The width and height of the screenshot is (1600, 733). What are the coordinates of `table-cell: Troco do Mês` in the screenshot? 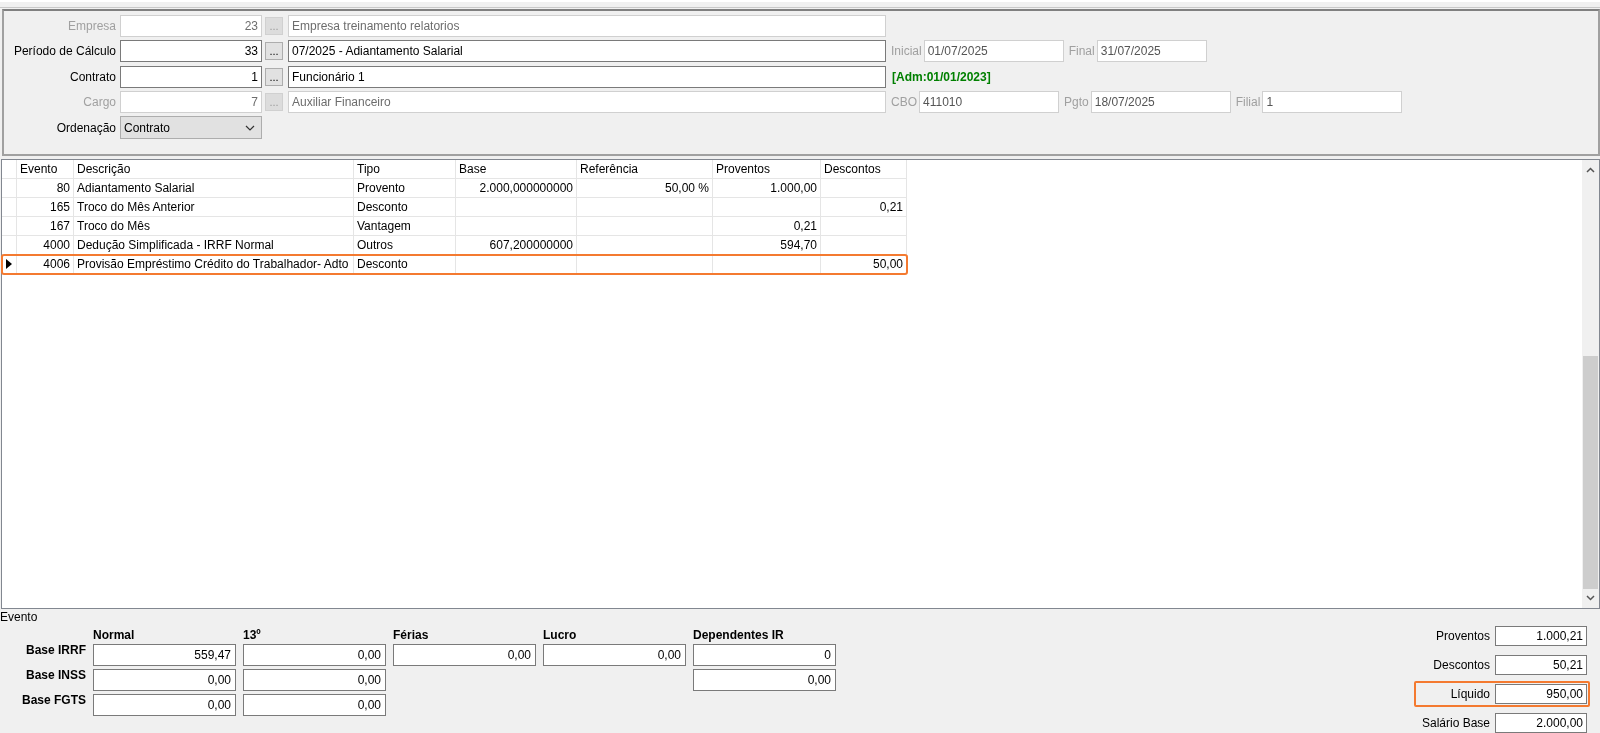 It's located at (214, 226).